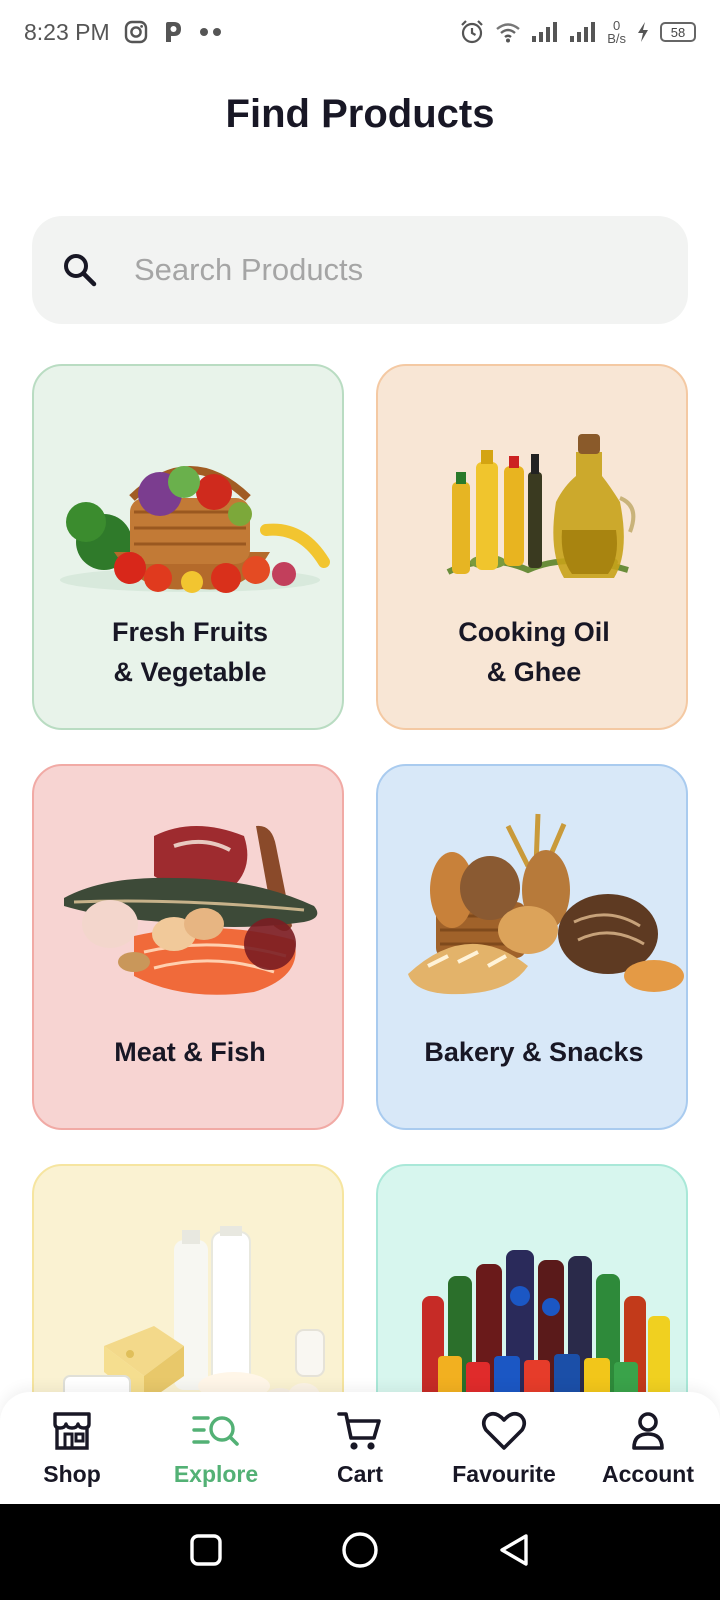 The image size is (720, 1600). Describe the element at coordinates (508, 32) in the screenshot. I see `wifi-icon` at that location.